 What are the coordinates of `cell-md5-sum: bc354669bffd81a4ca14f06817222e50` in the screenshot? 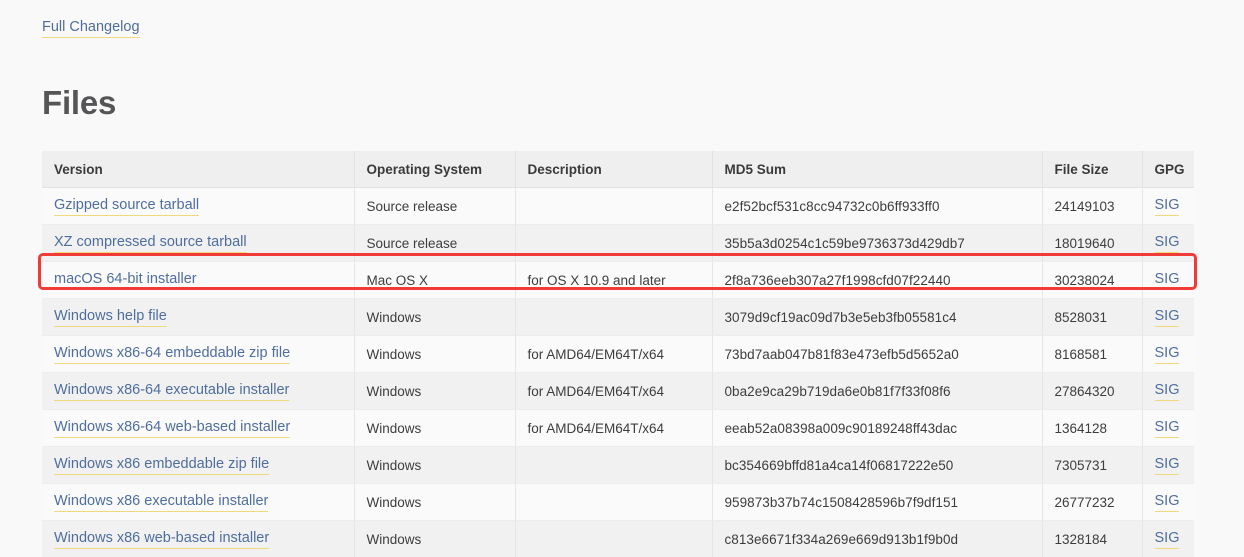 It's located at (877, 465).